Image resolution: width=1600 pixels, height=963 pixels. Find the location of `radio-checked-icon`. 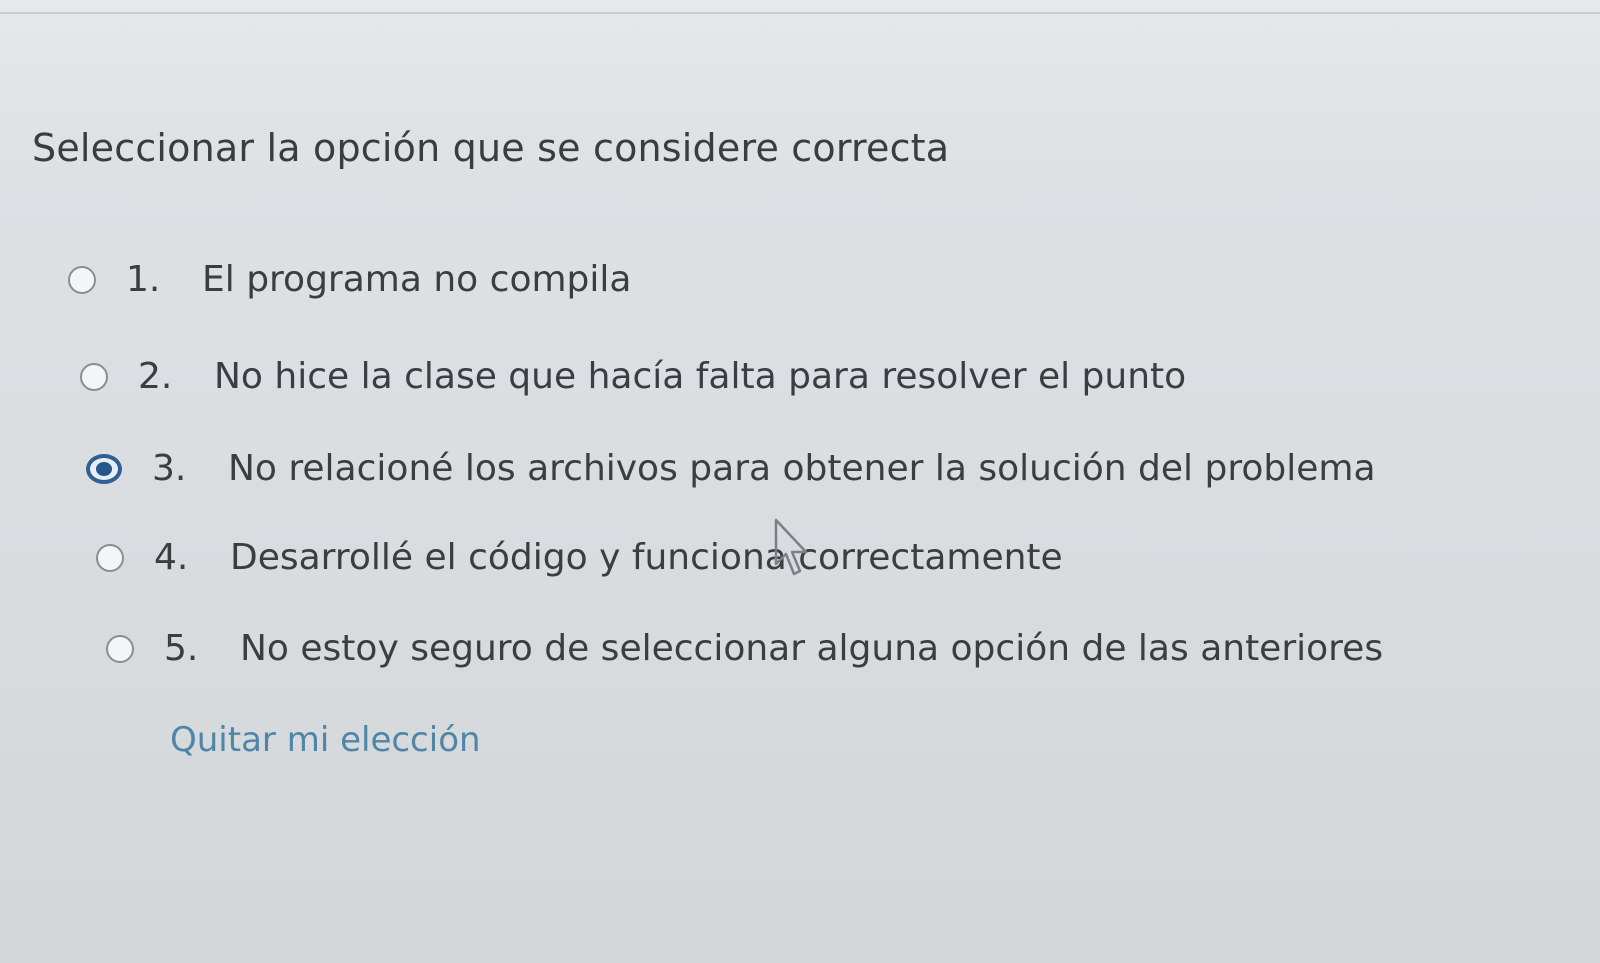

radio-checked-icon is located at coordinates (104, 468).